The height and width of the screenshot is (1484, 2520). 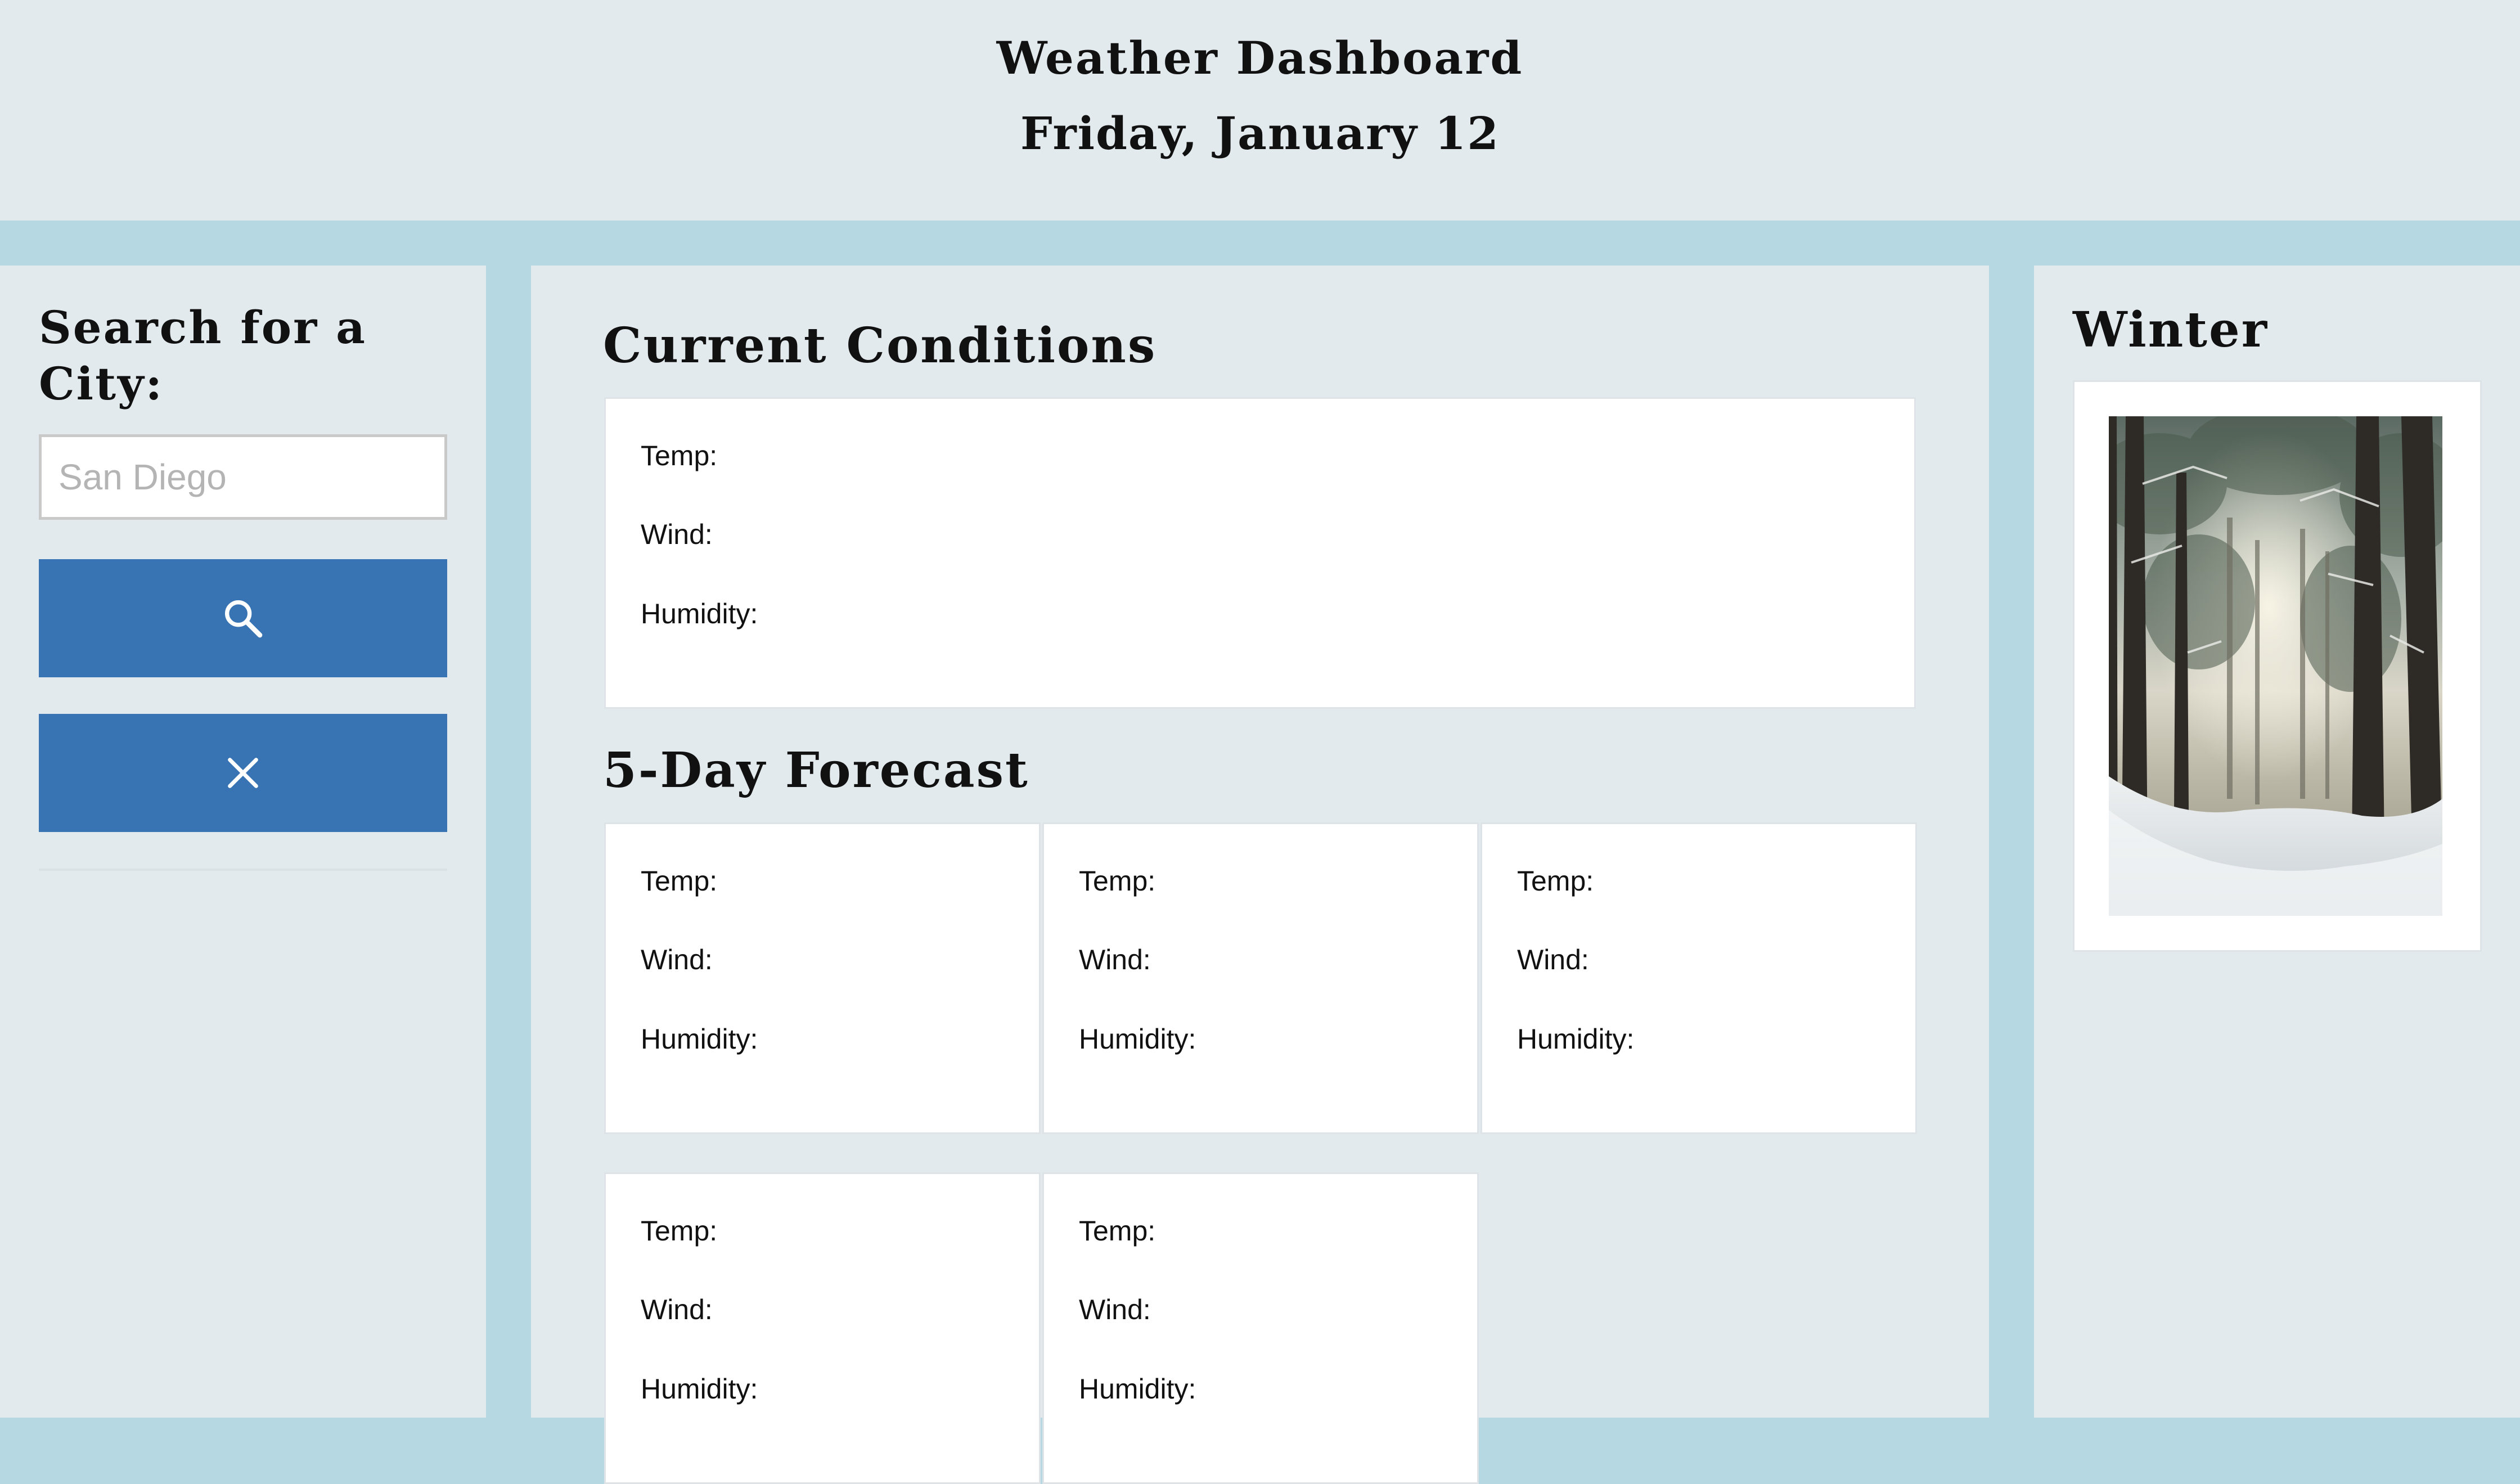 What do you see at coordinates (243, 842) in the screenshot?
I see `search-sidebar: Search for a City:` at bounding box center [243, 842].